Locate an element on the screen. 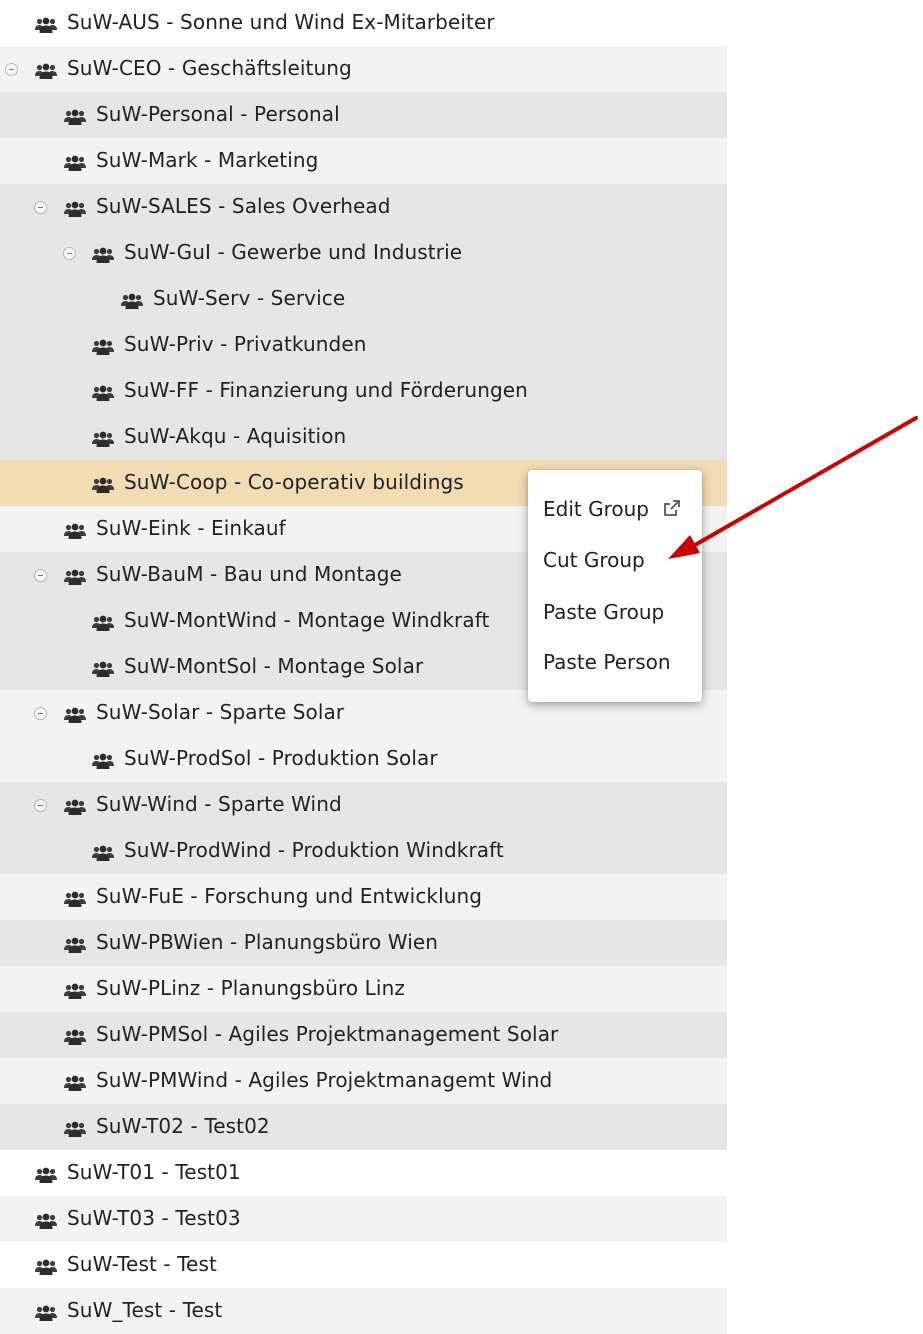 This screenshot has height=1334, width=923. tree-row: SuW-ProdWind - Produktion Windkraft is located at coordinates (363, 851).